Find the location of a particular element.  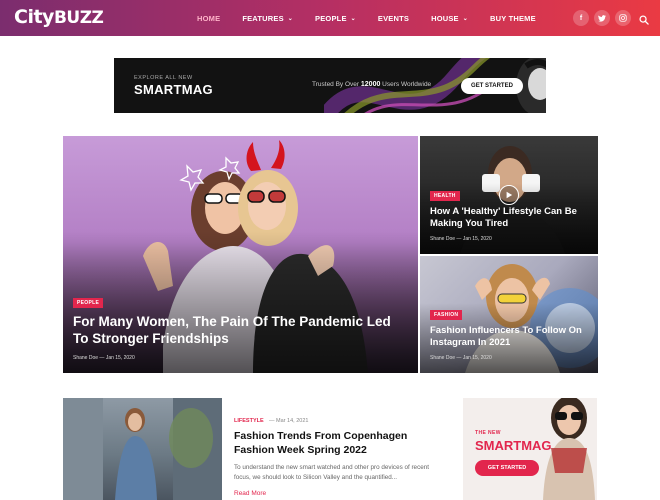

nav-label: HOUSE is located at coordinates (445, 18).